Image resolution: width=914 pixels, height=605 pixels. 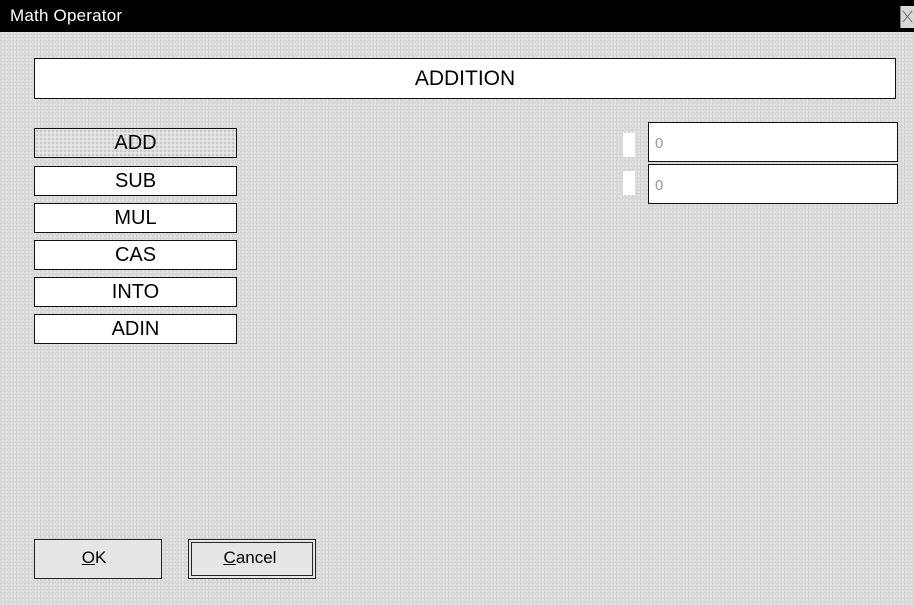 I want to click on cancel-mnemonic: C, so click(x=229, y=557).